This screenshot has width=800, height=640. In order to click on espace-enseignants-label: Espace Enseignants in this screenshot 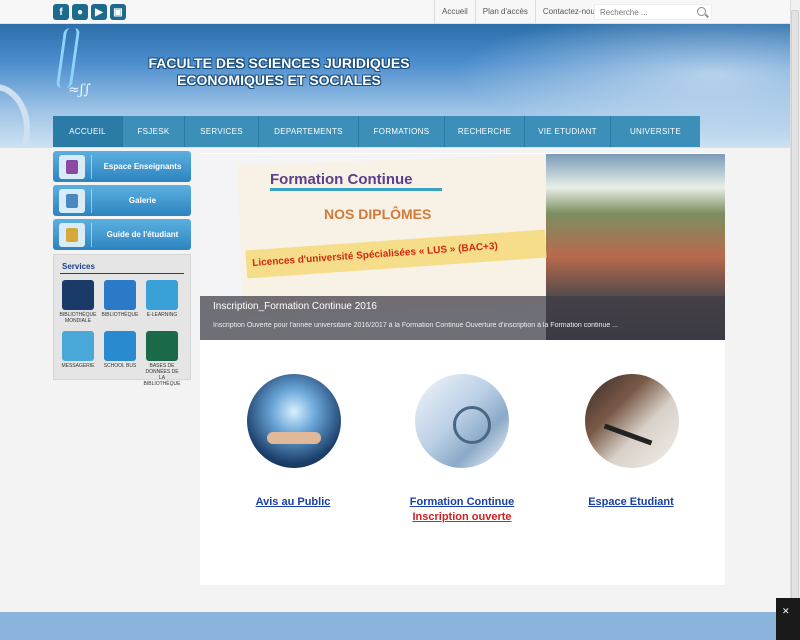, I will do `click(142, 166)`.